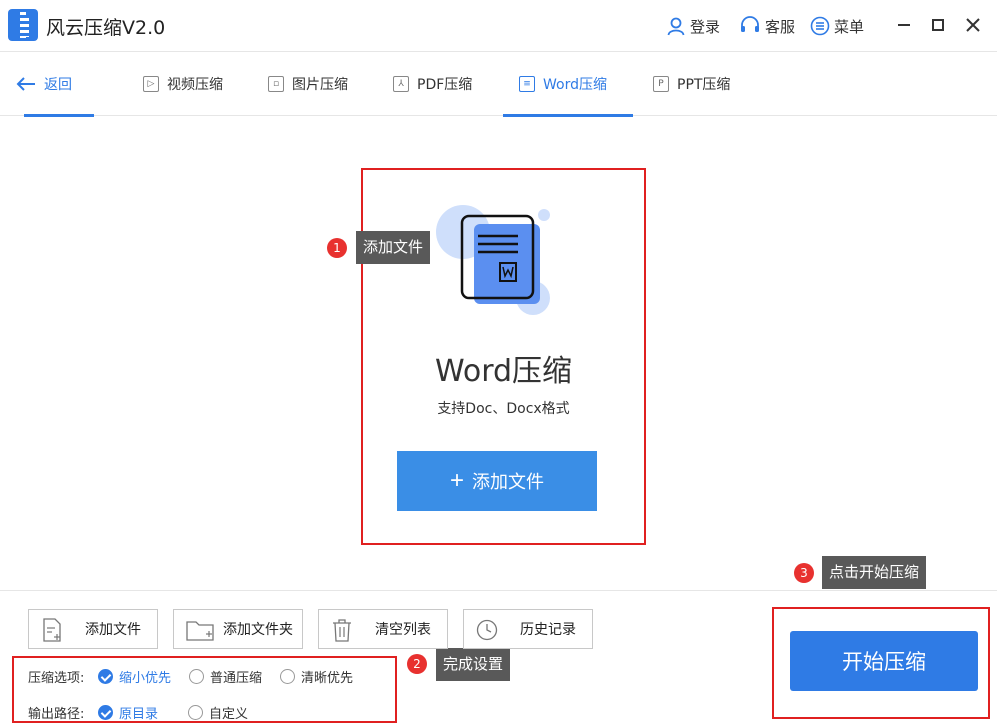 This screenshot has width=997, height=728. Describe the element at coordinates (473, 664) in the screenshot. I see `step-2-tooltip: 完成设置` at that location.